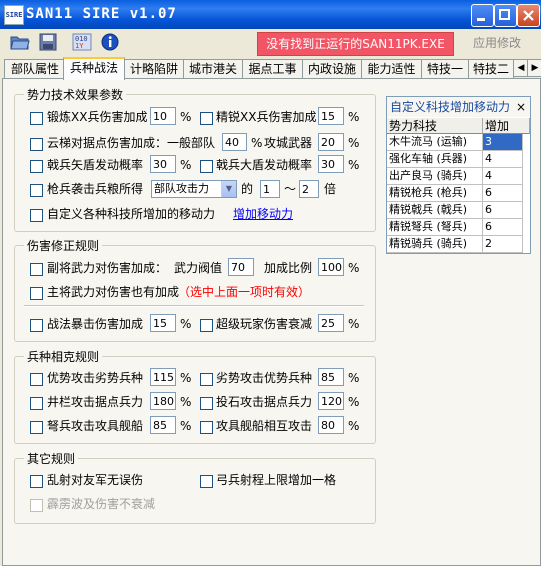  I want to click on checkbox-halberd-big-shield, so click(206, 166).